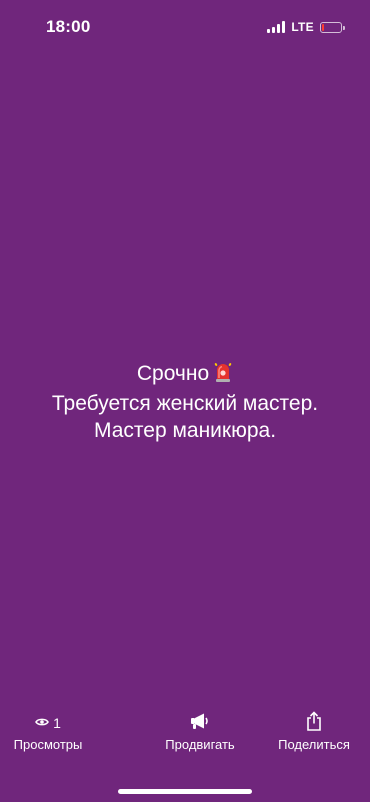 The height and width of the screenshot is (802, 370). I want to click on share-button: Поделиться, so click(314, 731).